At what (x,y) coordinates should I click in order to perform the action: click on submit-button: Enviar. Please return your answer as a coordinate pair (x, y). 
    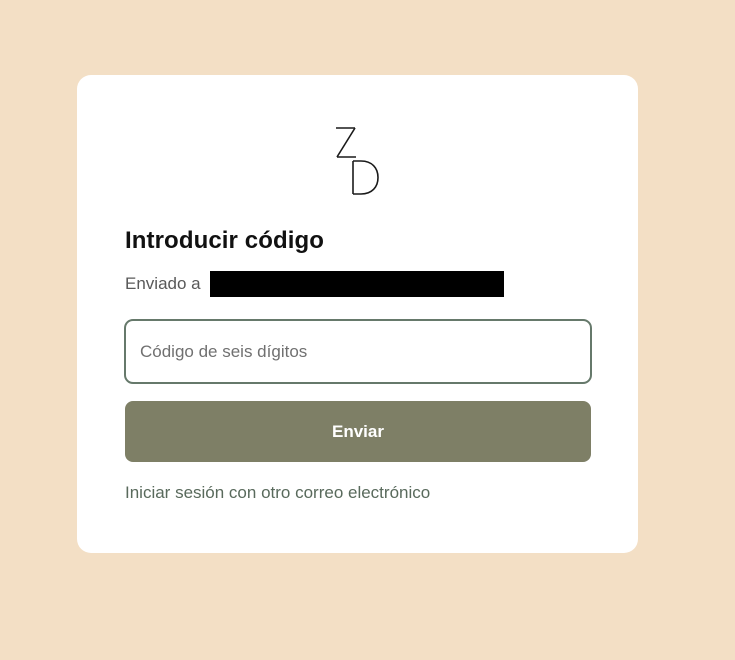
    Looking at the image, I should click on (358, 431).